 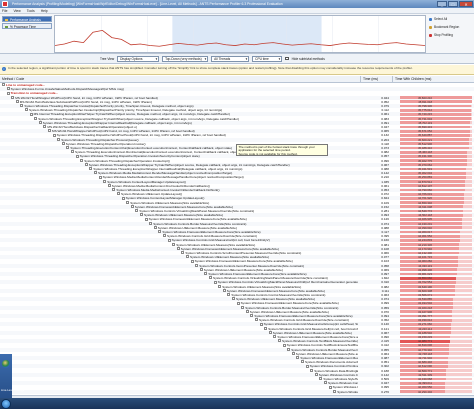 I want to click on selected-region, so click(x=247, y=34).